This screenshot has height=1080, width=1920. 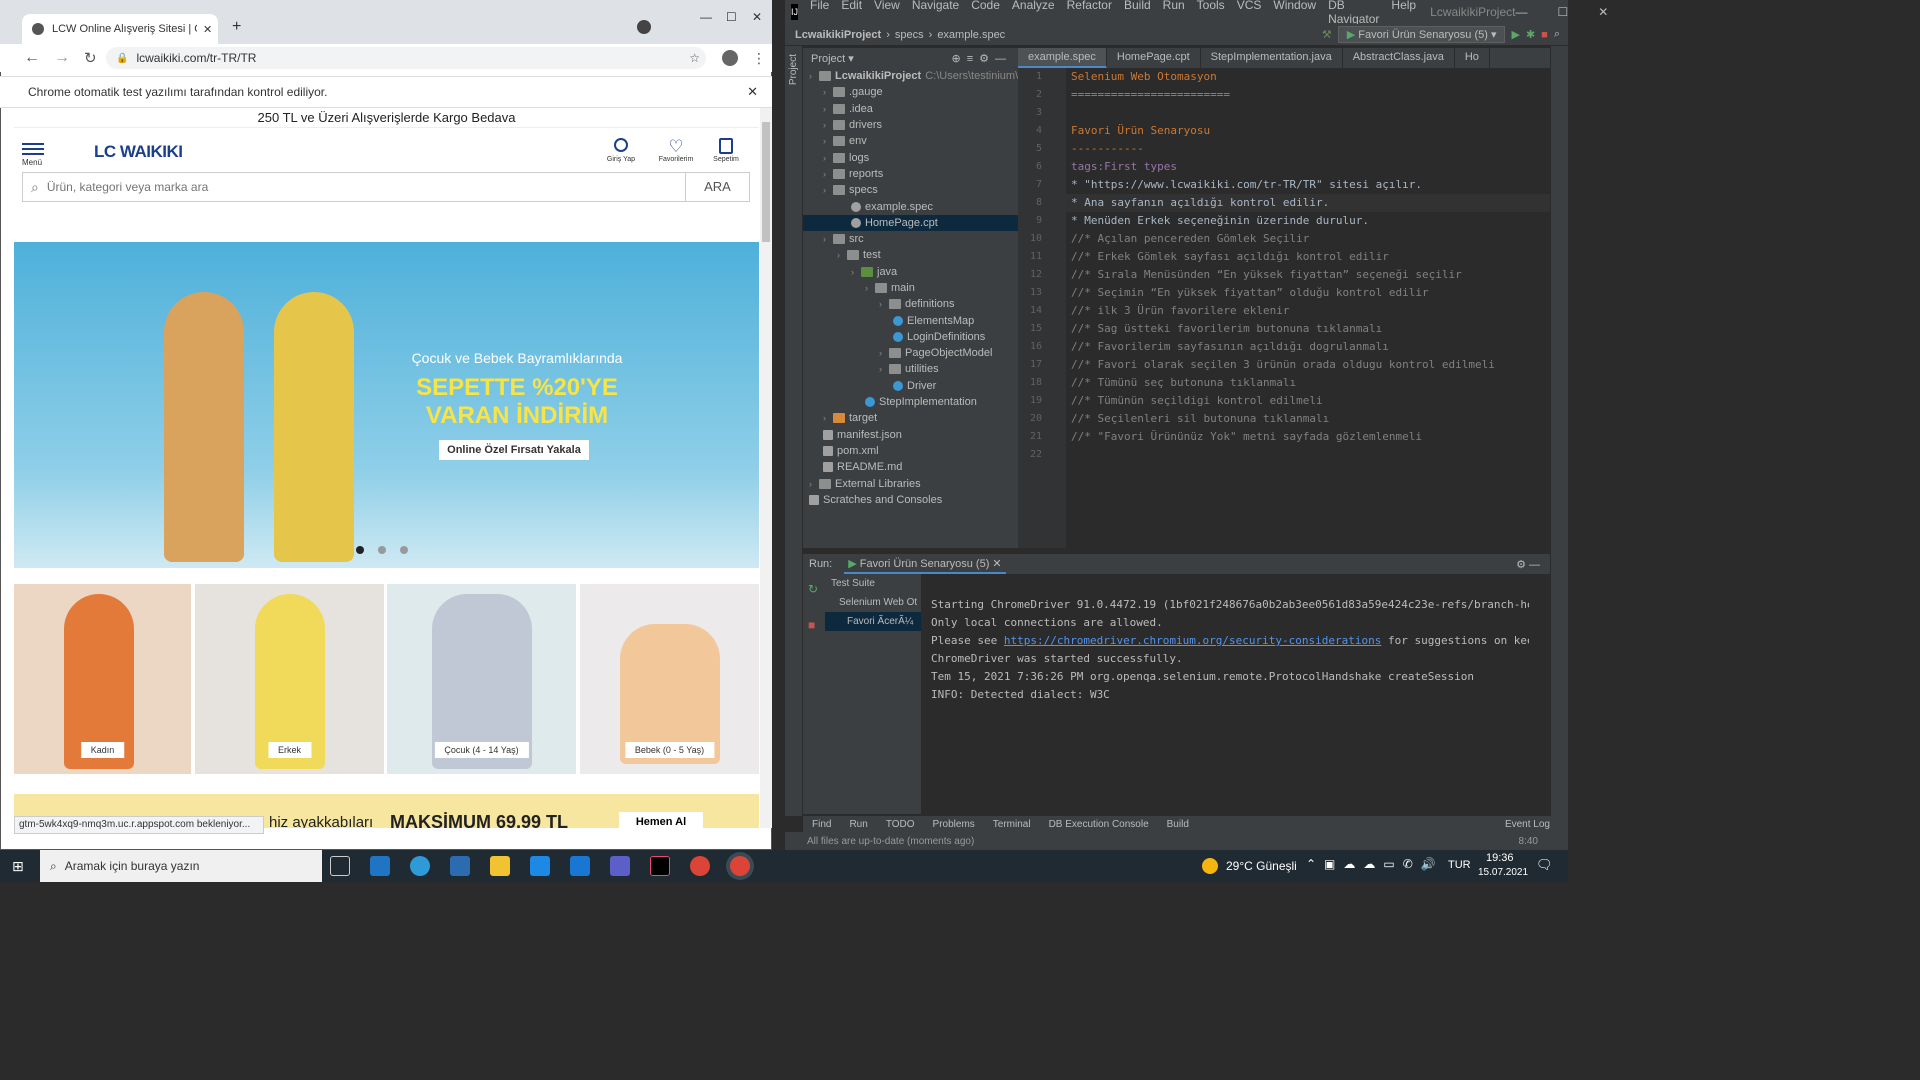 What do you see at coordinates (1327, 34) in the screenshot?
I see `build-hammer-icon: ⚒` at bounding box center [1327, 34].